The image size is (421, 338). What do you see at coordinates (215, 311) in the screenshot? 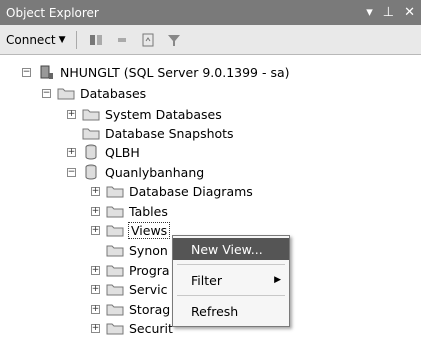
I see `menu-item-label: Refresh` at bounding box center [215, 311].